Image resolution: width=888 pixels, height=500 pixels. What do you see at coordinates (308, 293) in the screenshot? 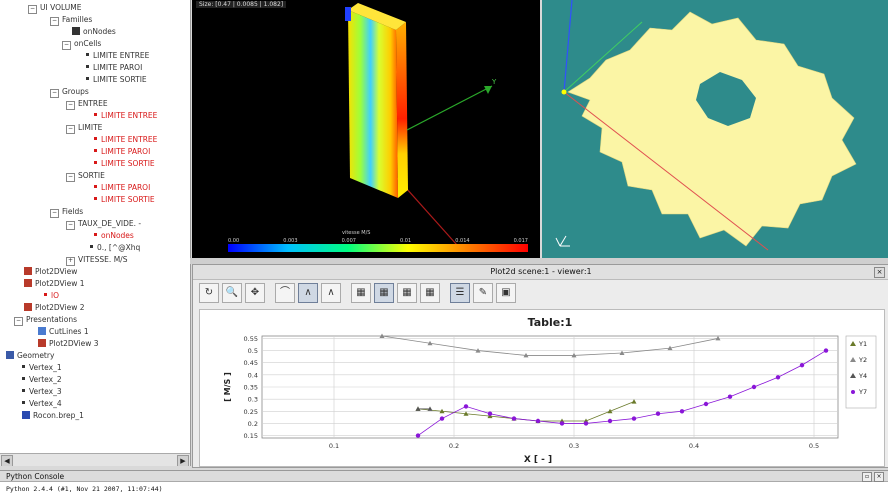
I see `lines-mode-icon: ∧` at bounding box center [308, 293].